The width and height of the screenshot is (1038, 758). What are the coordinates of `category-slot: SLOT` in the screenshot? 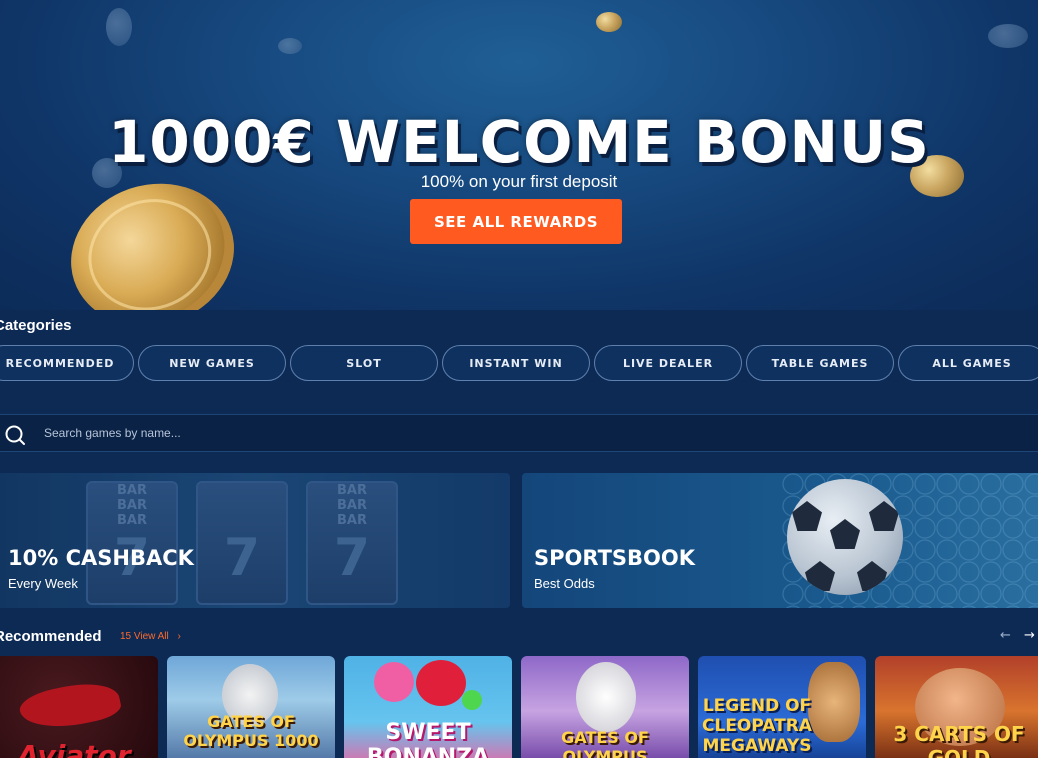 It's located at (364, 363).